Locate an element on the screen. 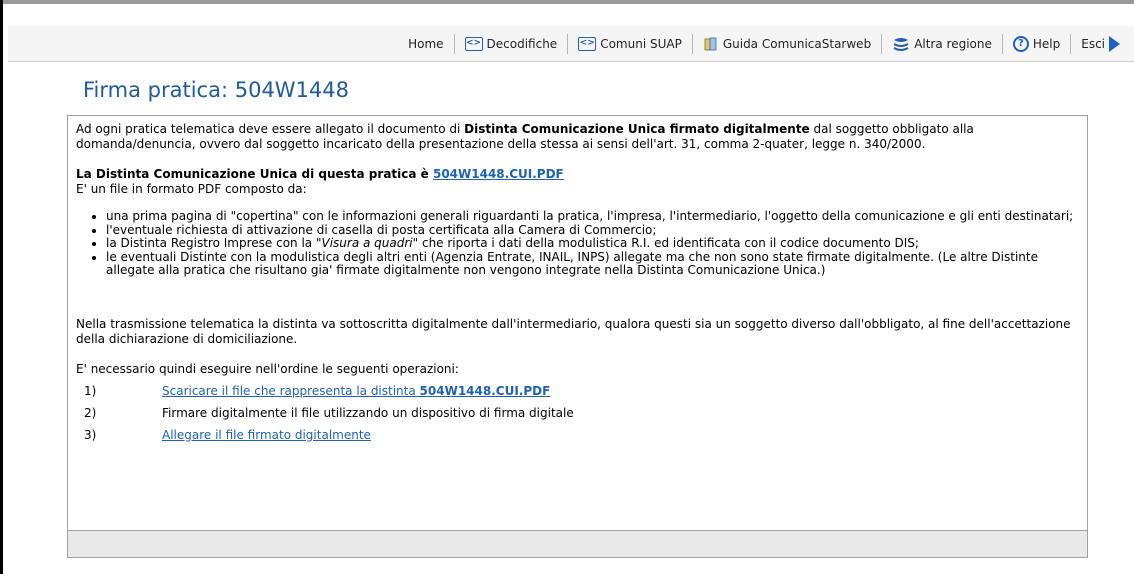 Image resolution: width=1134 pixels, height=574 pixels. help-label: Help is located at coordinates (1046, 43).